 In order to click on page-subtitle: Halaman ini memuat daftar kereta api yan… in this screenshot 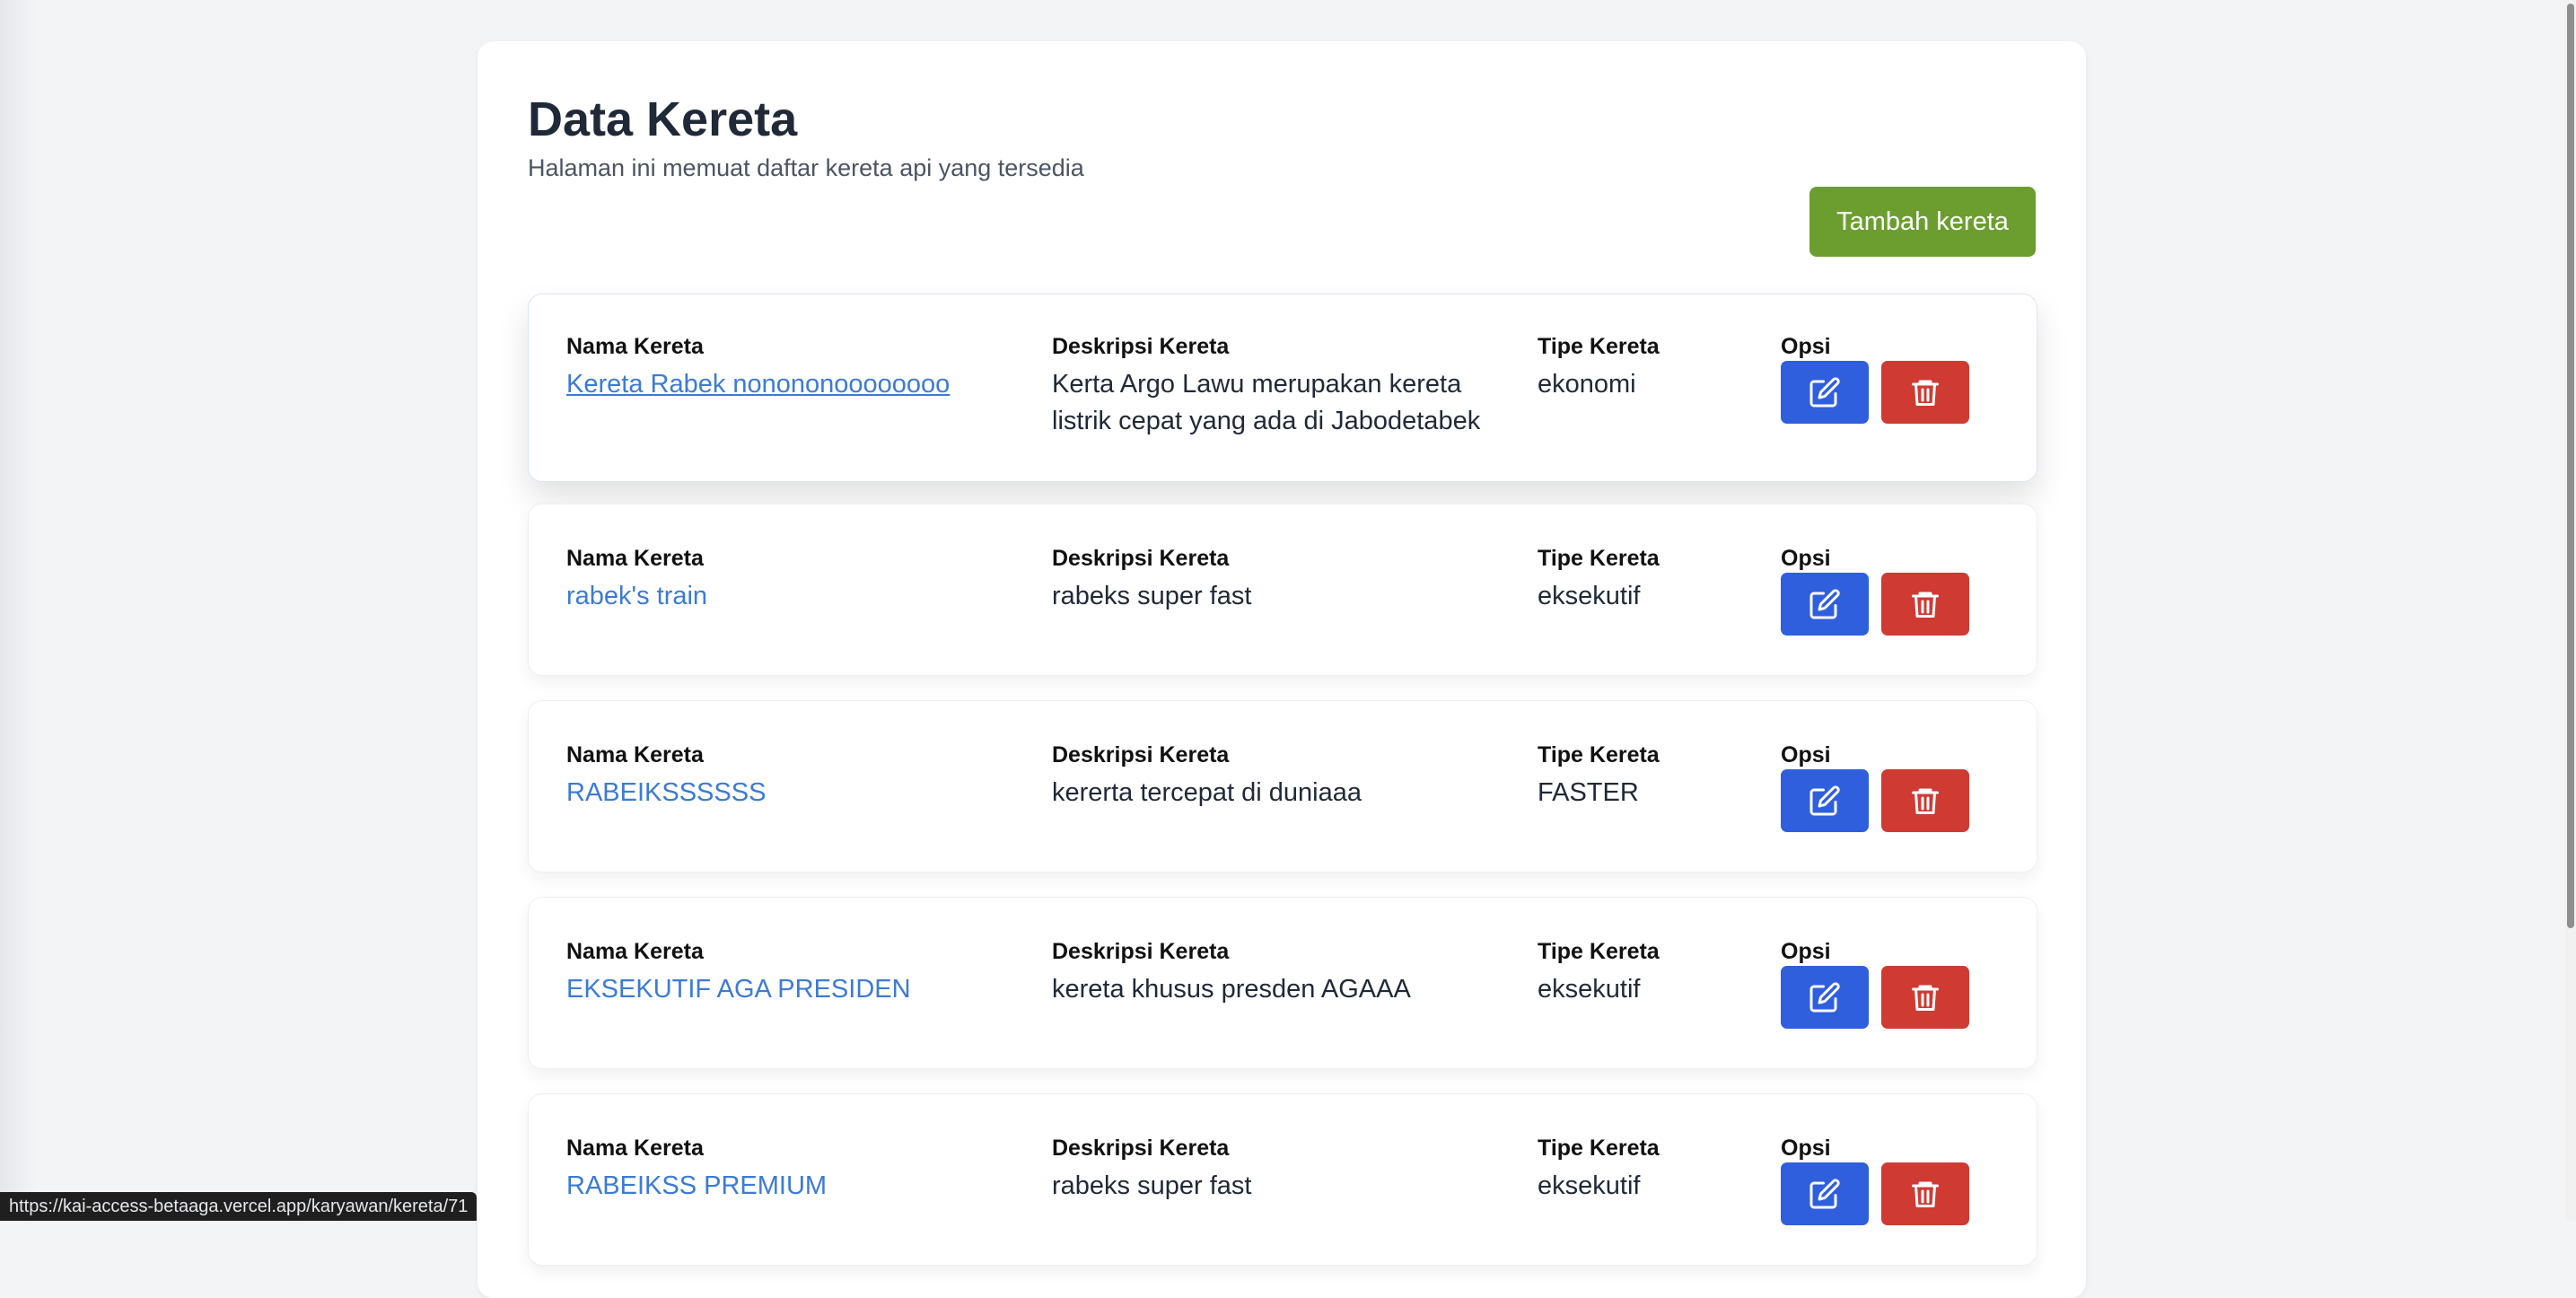, I will do `click(806, 167)`.